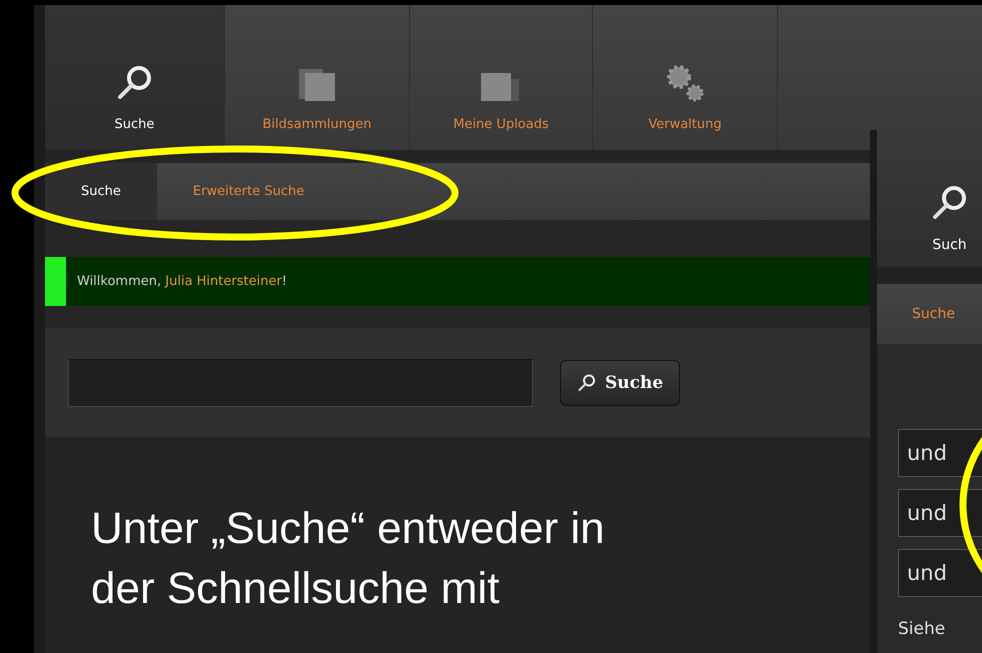 Image resolution: width=982 pixels, height=653 pixels. Describe the element at coordinates (295, 589) in the screenshot. I see `caption-text: der Schnellsuche mit` at that location.